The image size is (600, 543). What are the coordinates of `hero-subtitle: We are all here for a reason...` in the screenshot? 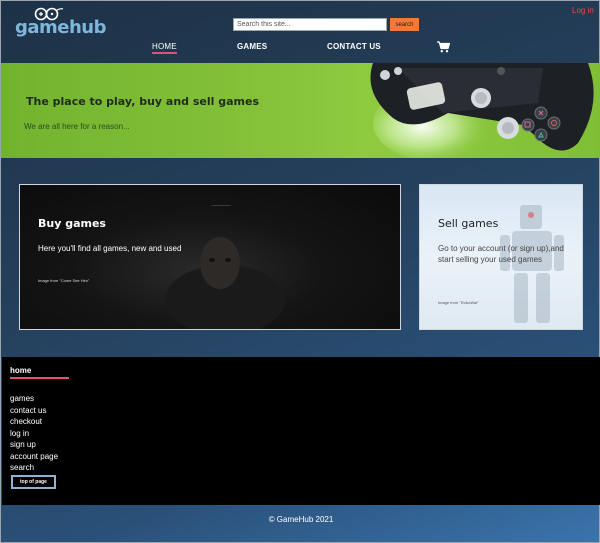 It's located at (77, 126).